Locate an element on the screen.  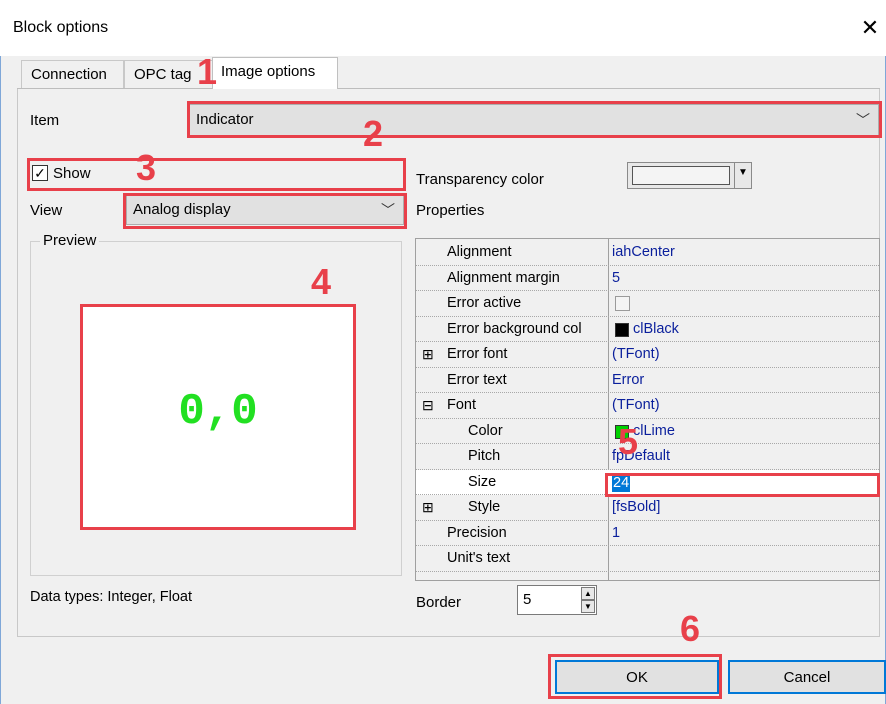
tab-opc-tag-label: OPC tag is located at coordinates (163, 74).